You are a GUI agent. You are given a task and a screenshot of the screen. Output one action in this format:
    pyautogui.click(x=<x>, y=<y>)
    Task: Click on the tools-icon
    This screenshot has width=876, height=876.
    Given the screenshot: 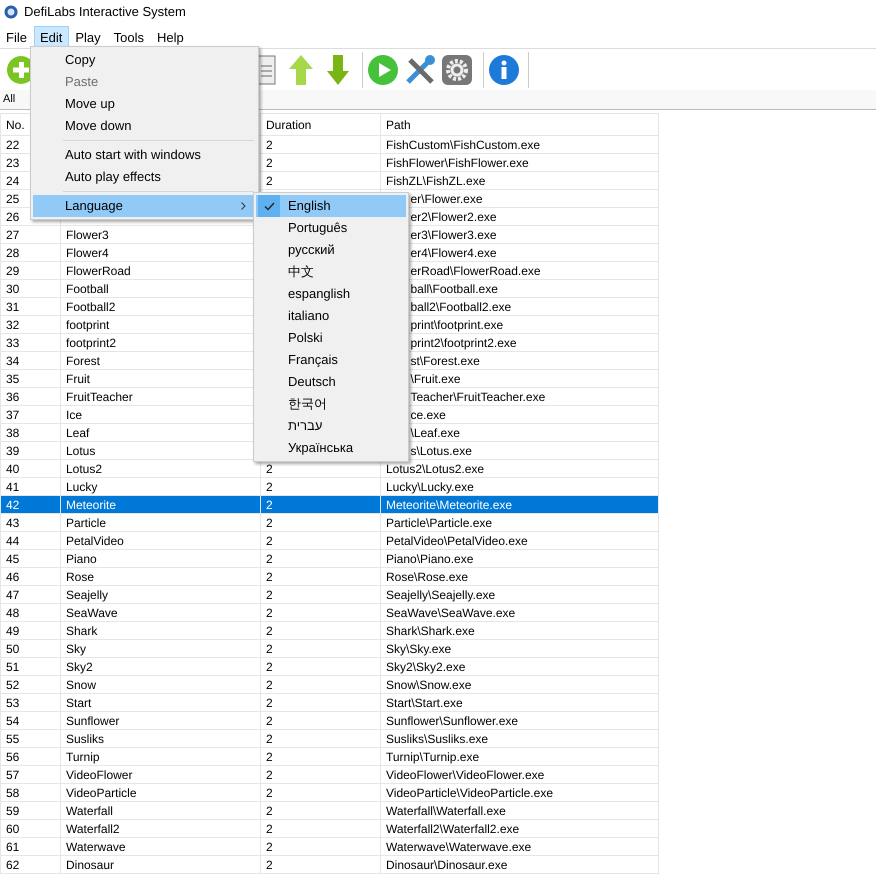 What is the action you would take?
    pyautogui.click(x=420, y=70)
    